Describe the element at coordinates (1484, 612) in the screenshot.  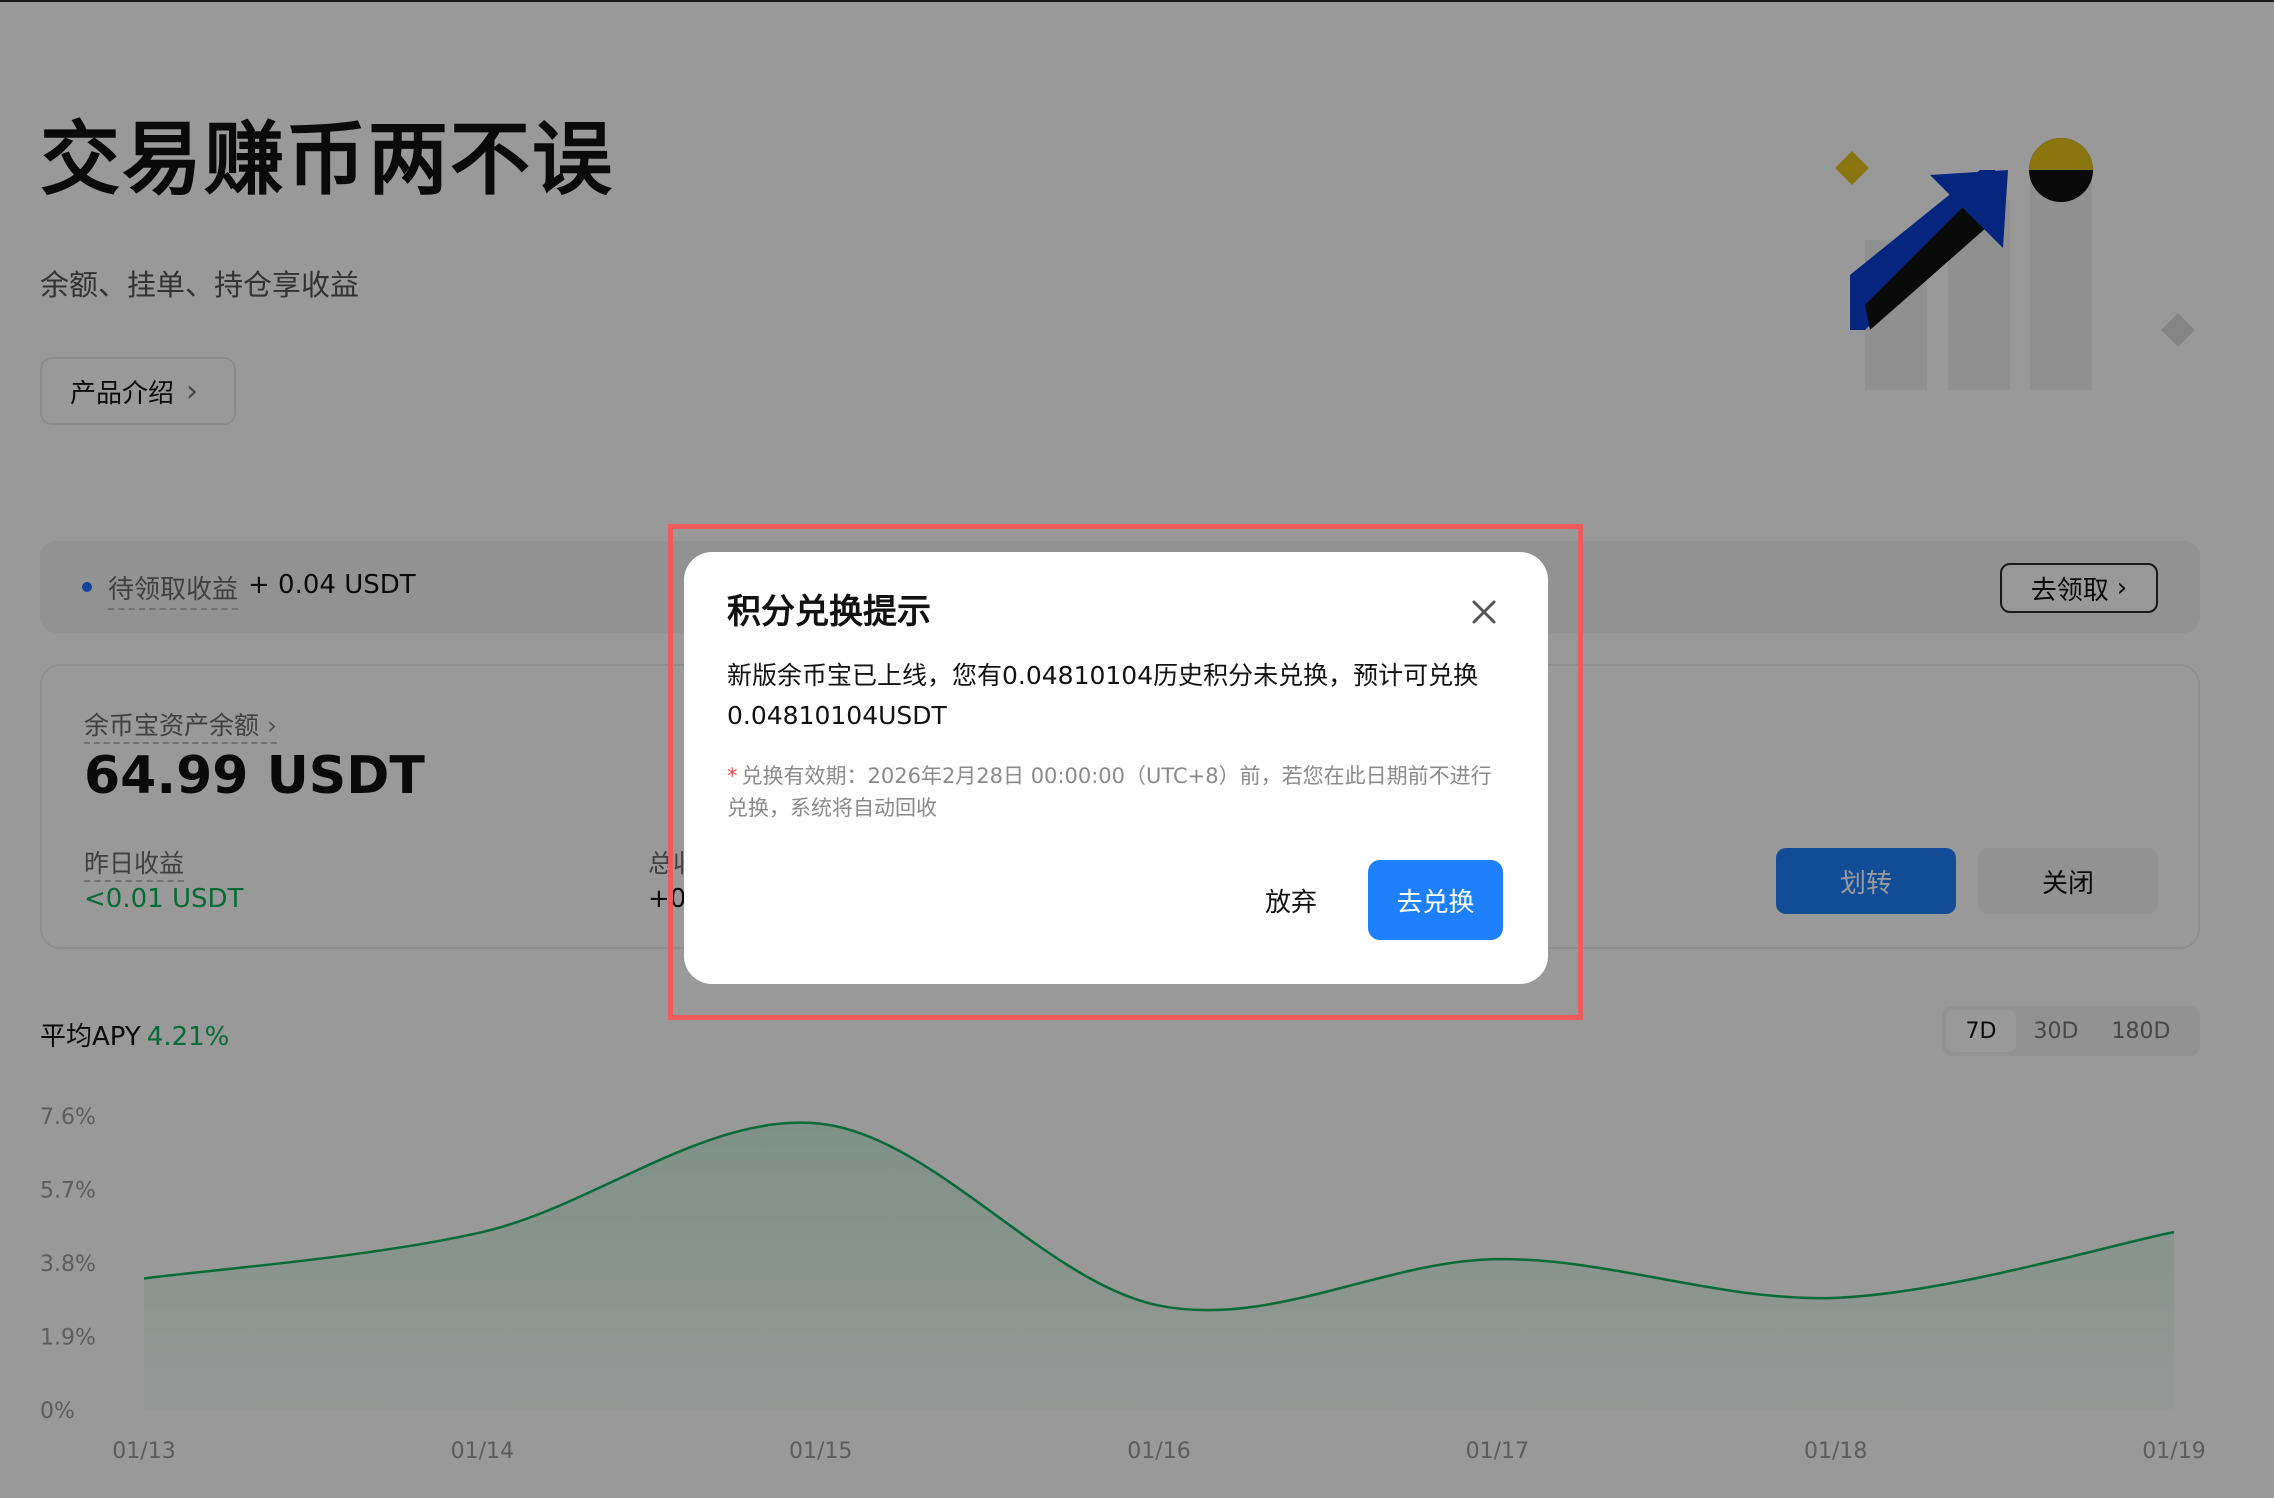
I see `close-icon` at that location.